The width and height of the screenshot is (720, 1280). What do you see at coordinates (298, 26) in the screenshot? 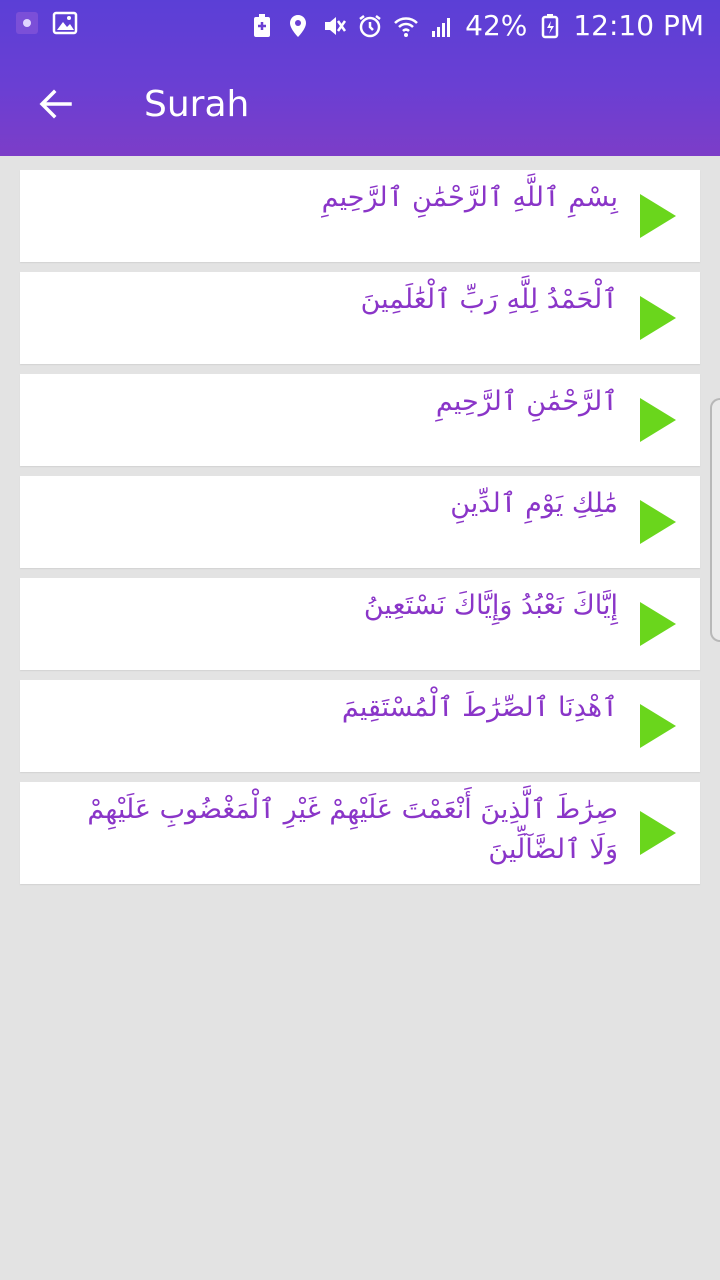
I see `location-icon` at bounding box center [298, 26].